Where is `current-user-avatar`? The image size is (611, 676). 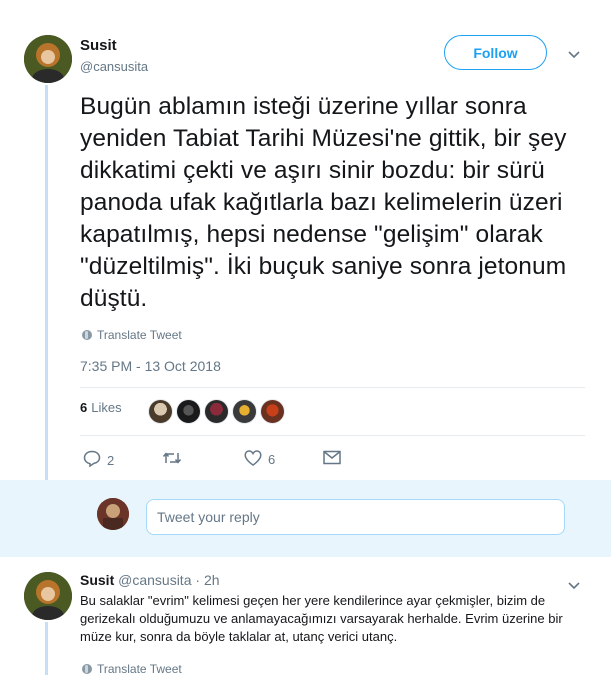 current-user-avatar is located at coordinates (113, 514).